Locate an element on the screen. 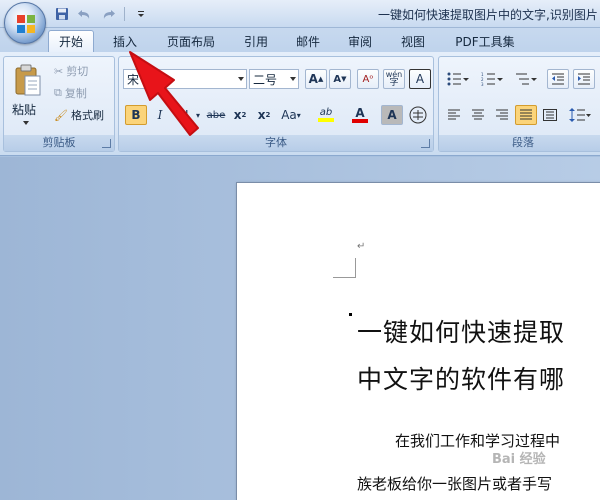 The image size is (600, 500). subscript-icon: x is located at coordinates (237, 115).